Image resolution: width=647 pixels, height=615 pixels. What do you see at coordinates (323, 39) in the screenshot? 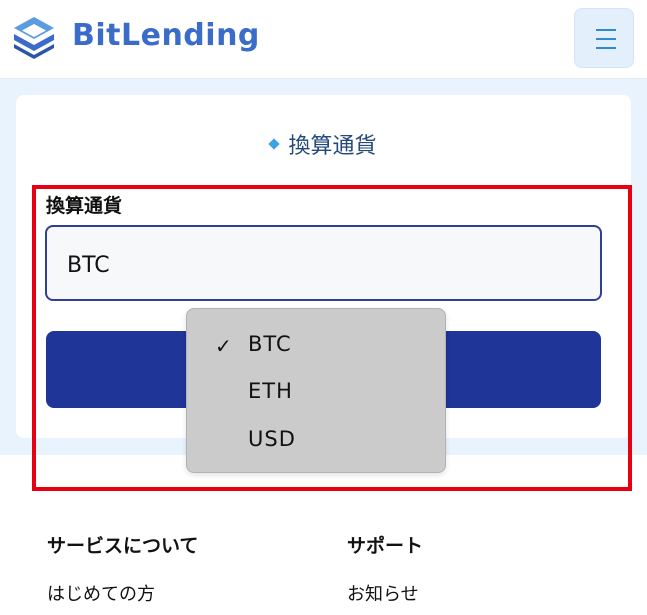
I see `site-header: BitLending` at bounding box center [323, 39].